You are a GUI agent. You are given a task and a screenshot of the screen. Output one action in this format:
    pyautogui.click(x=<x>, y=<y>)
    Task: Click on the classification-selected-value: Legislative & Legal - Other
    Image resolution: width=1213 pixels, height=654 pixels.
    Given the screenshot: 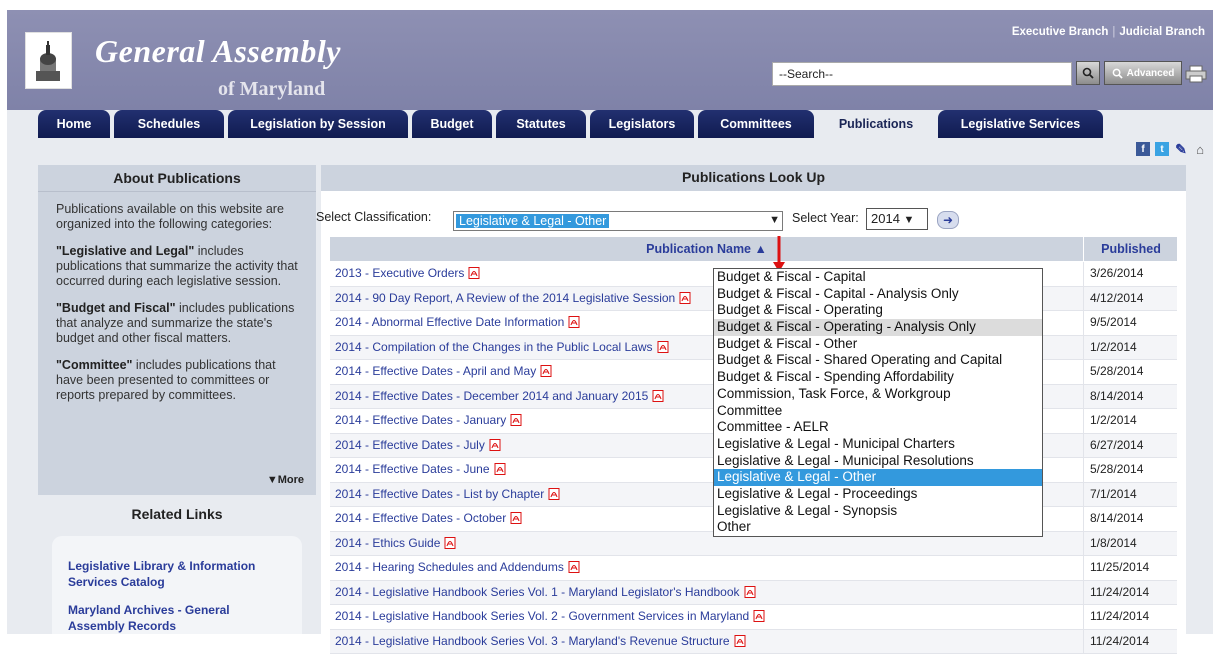 What is the action you would take?
    pyautogui.click(x=532, y=221)
    